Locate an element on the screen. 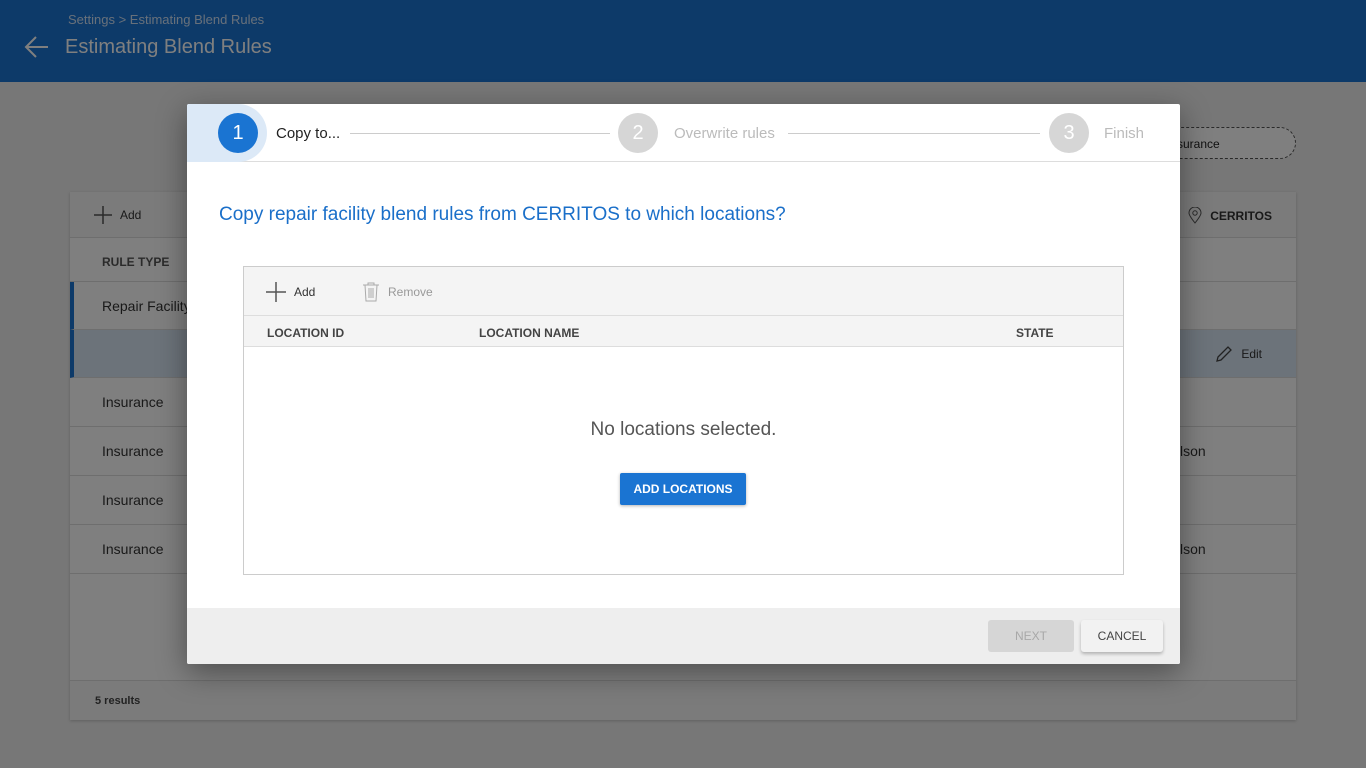 Image resolution: width=1366 pixels, height=768 pixels. remove-location-button: Remove is located at coordinates (397, 292).